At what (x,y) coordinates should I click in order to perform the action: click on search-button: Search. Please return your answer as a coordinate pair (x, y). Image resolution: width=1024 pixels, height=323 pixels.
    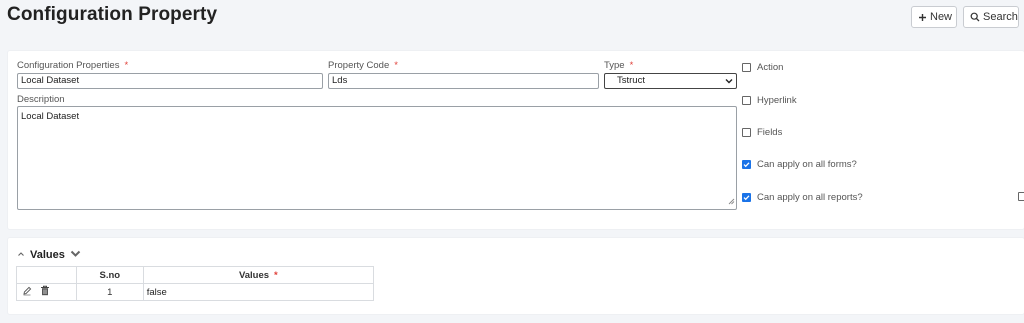
    Looking at the image, I should click on (991, 17).